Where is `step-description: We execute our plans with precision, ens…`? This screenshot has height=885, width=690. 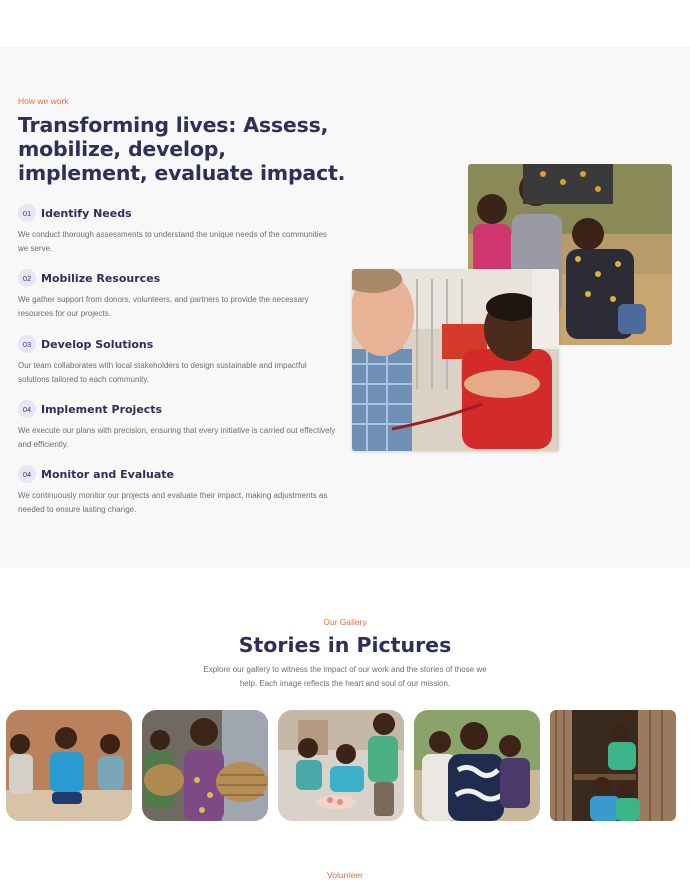 step-description: We execute our plans with precision, ens… is located at coordinates (177, 437).